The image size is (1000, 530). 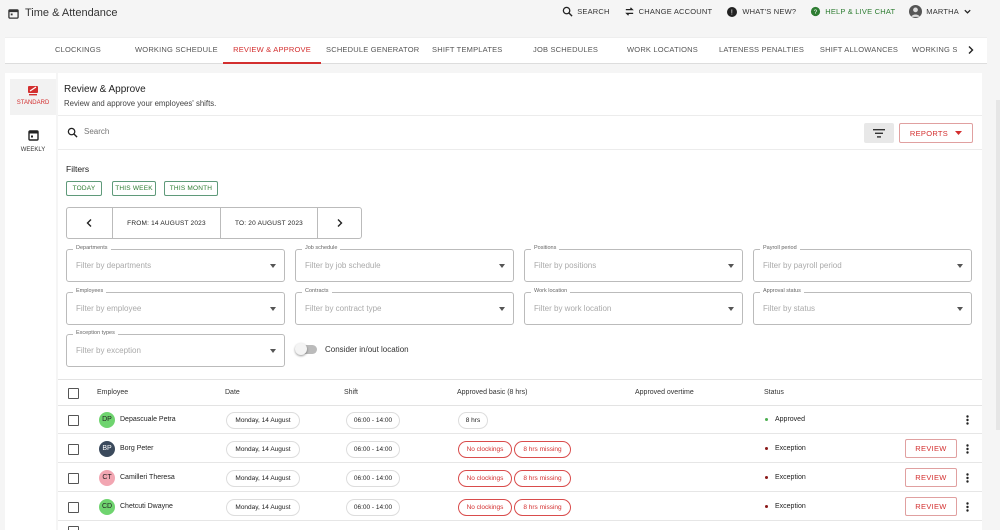 I want to click on tab-working-schedule: WORKING SCHEDULE, so click(x=176, y=51).